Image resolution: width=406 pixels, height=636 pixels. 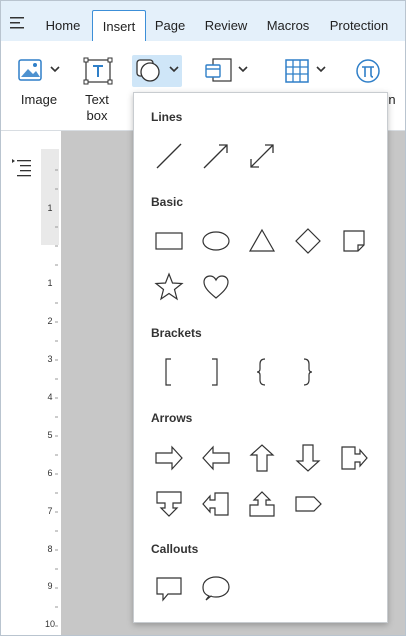 What do you see at coordinates (170, 25) in the screenshot?
I see `tab-page: Page` at bounding box center [170, 25].